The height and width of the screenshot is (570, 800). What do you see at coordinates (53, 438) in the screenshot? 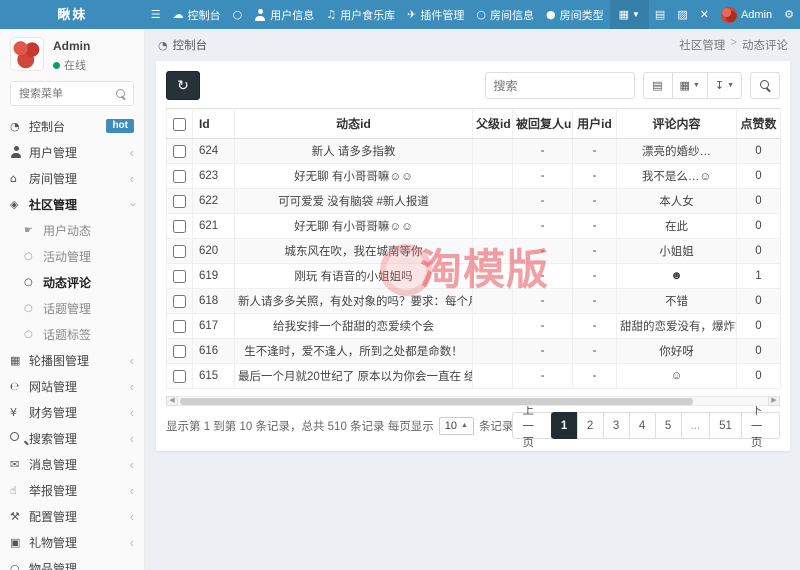
I see `sidebar-item-label: 搜索管理` at bounding box center [53, 438].